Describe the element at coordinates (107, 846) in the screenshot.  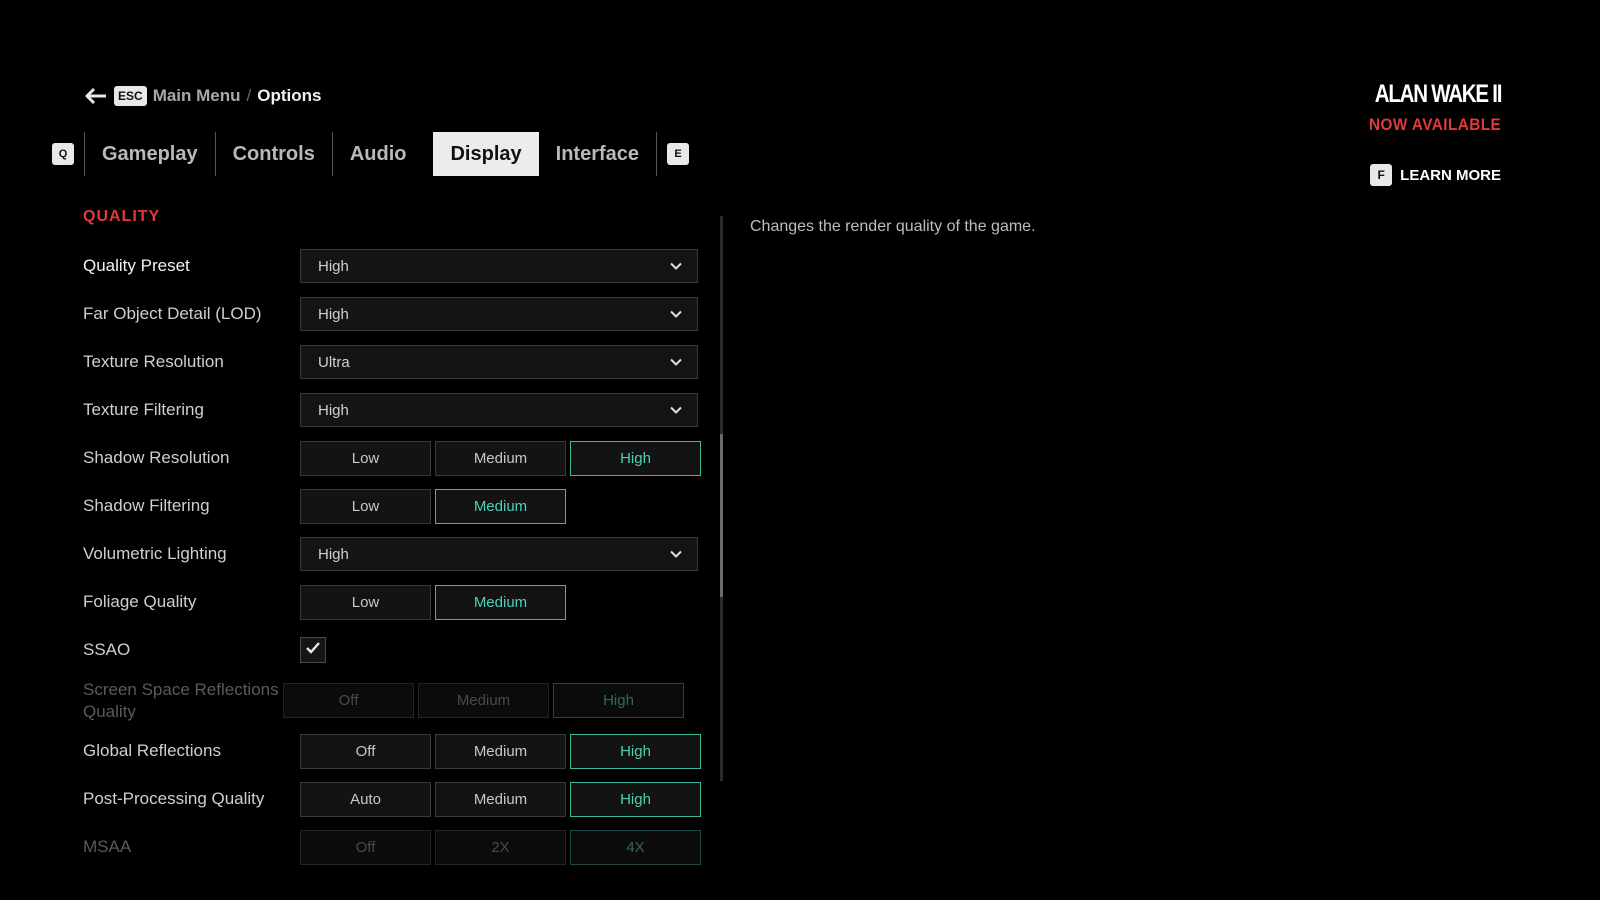
I see `setting-label: MSAA` at that location.